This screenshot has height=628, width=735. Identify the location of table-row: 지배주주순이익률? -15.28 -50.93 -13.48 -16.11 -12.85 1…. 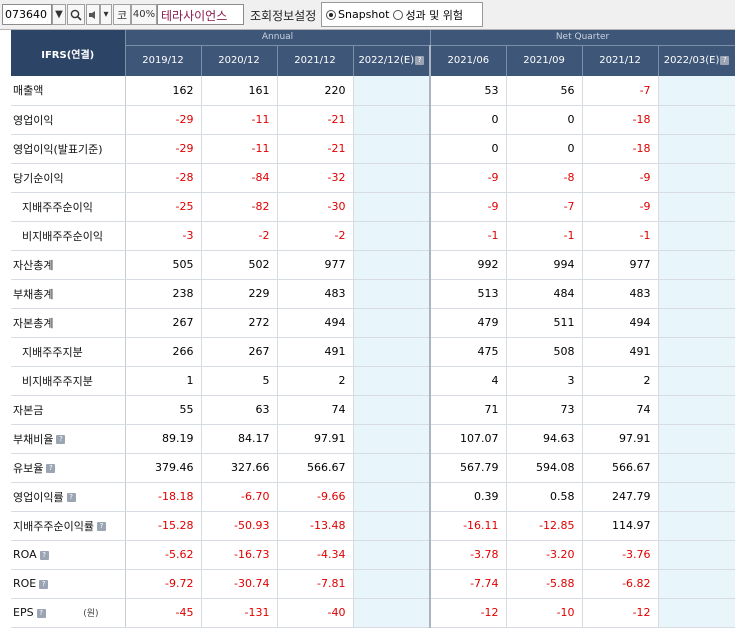
(373, 526).